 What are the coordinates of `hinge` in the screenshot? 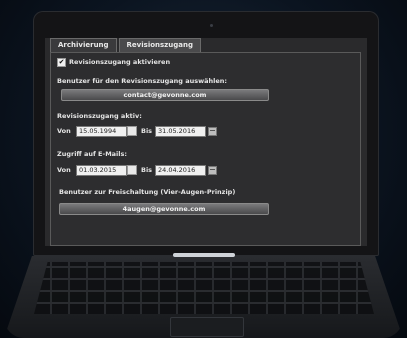 It's located at (204, 255).